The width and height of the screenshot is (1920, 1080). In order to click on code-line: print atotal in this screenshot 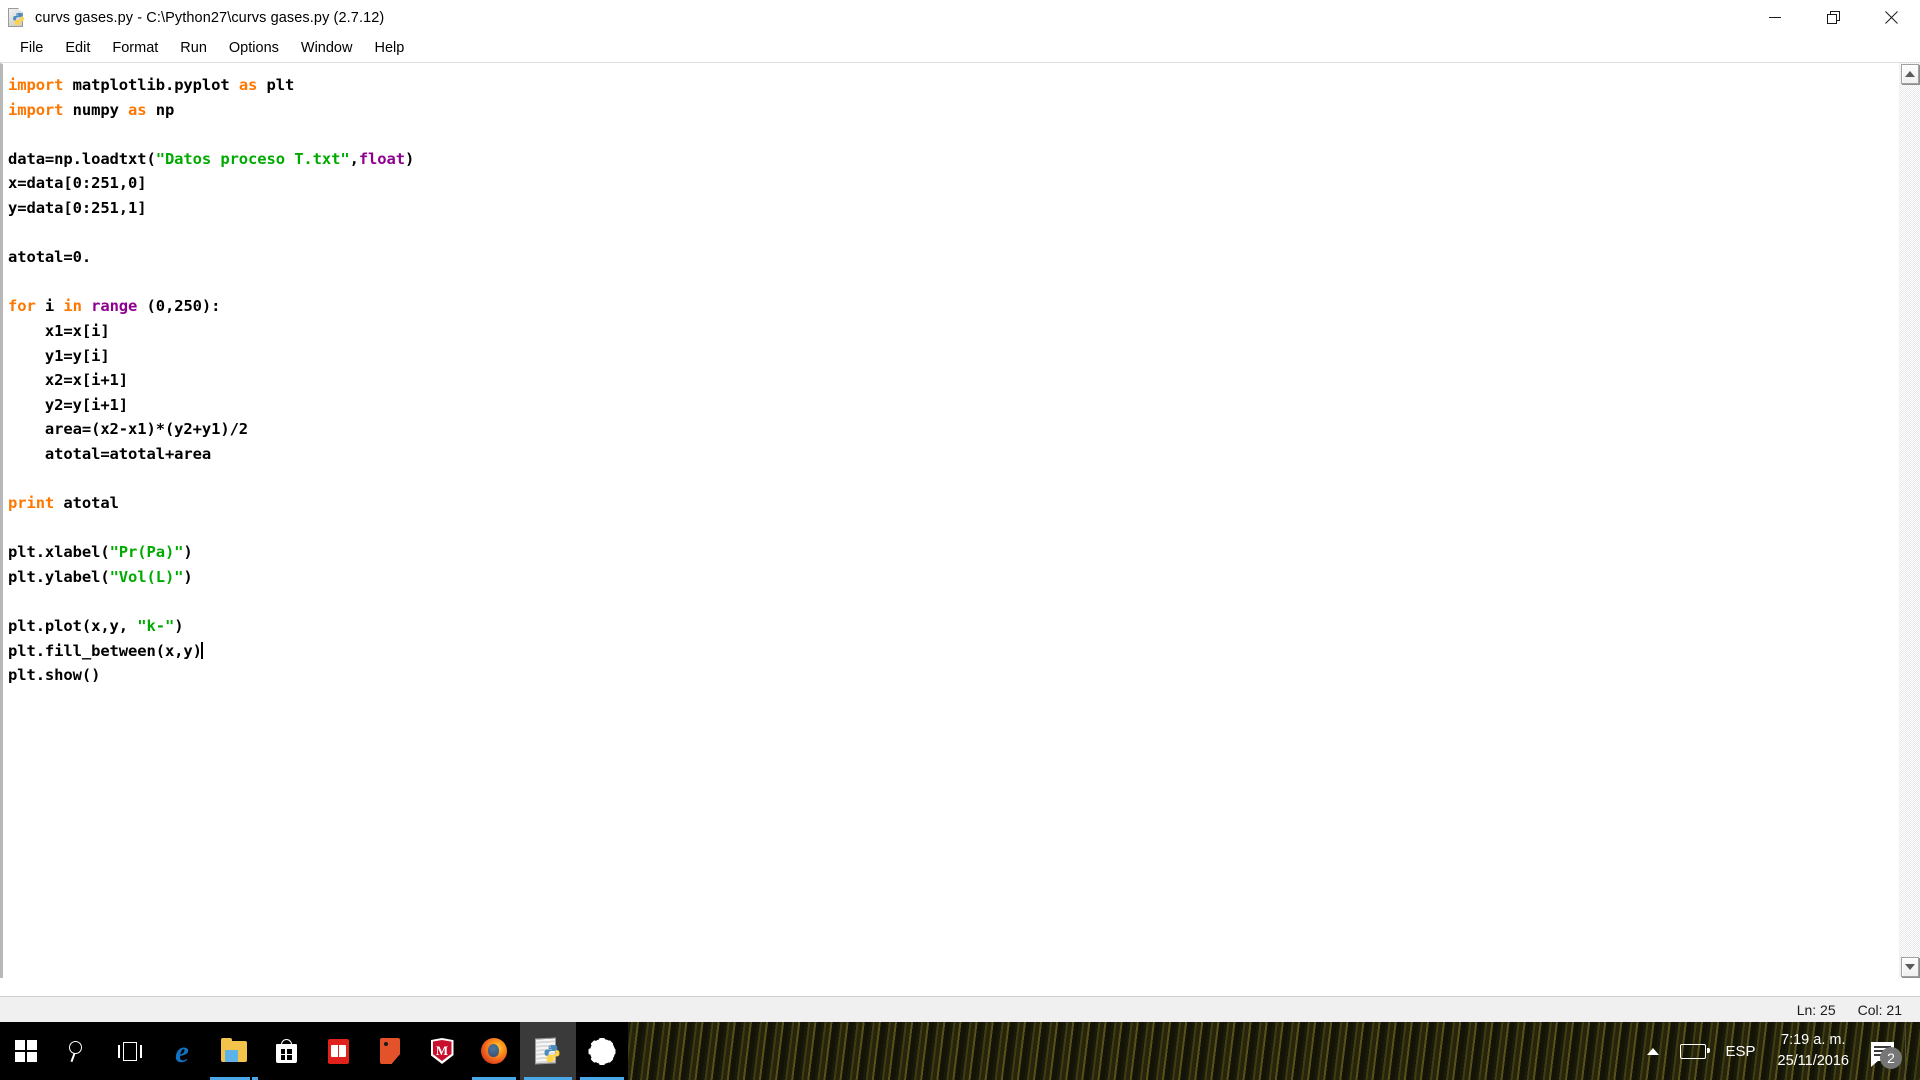, I will do `click(211, 503)`.